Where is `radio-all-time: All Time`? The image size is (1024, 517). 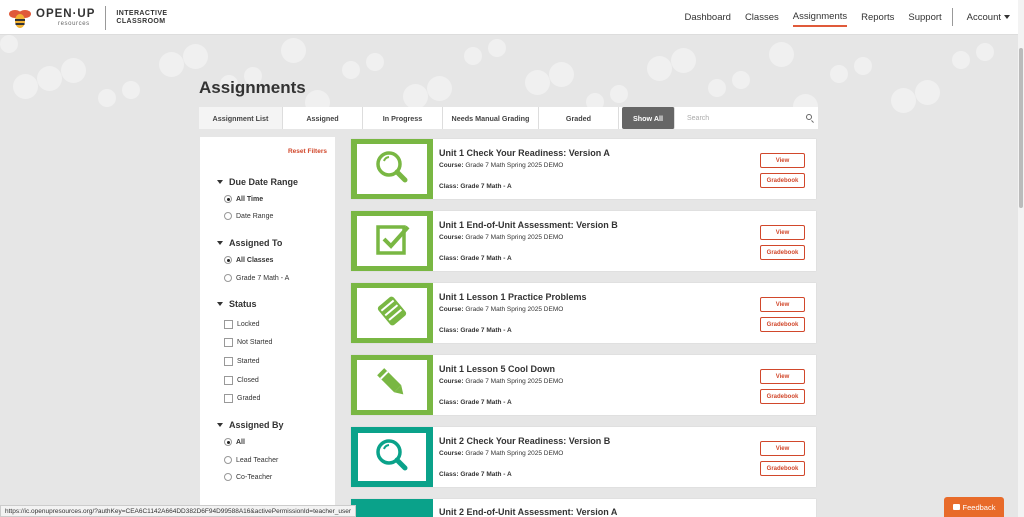
radio-all-time: All Time is located at coordinates (243, 199).